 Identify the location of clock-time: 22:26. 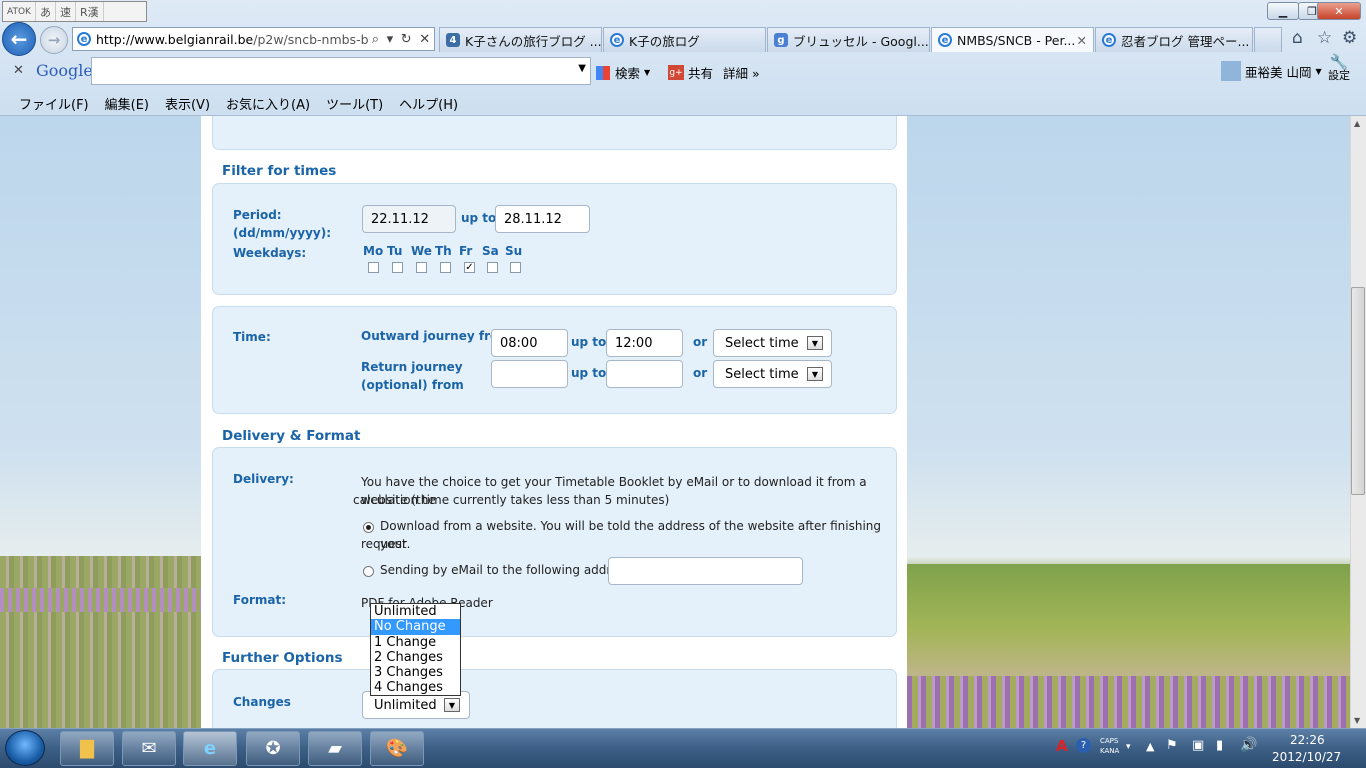
(1307, 740).